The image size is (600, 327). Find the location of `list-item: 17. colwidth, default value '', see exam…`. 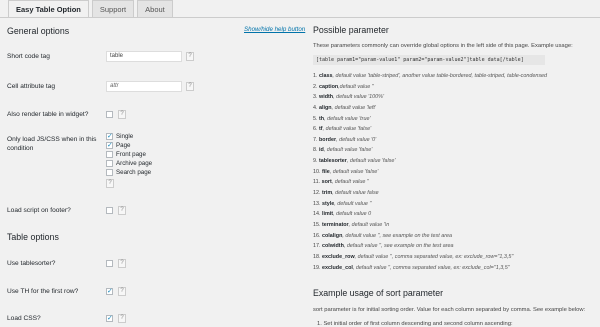

list-item: 17. colwidth, default value '', see exam… is located at coordinates (383, 246).